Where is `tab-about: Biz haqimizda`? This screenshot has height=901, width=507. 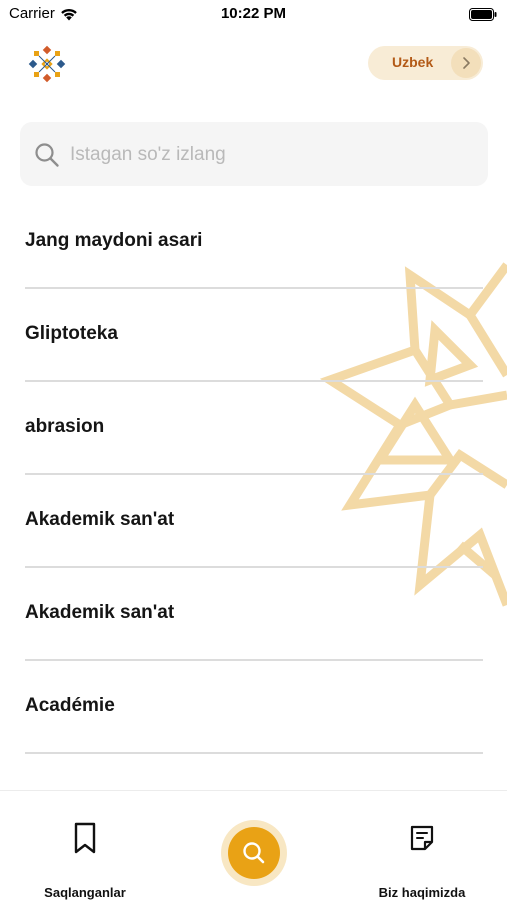
tab-about: Biz haqimizda is located at coordinates (422, 846).